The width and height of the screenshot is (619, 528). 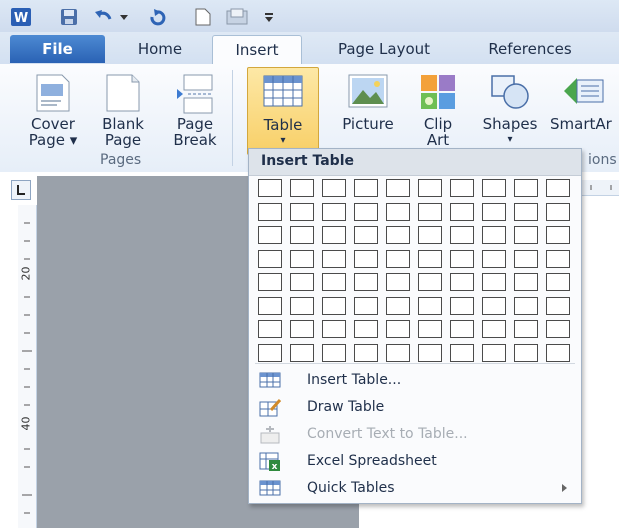 I want to click on clip-art-button: Clip Art, so click(x=438, y=108).